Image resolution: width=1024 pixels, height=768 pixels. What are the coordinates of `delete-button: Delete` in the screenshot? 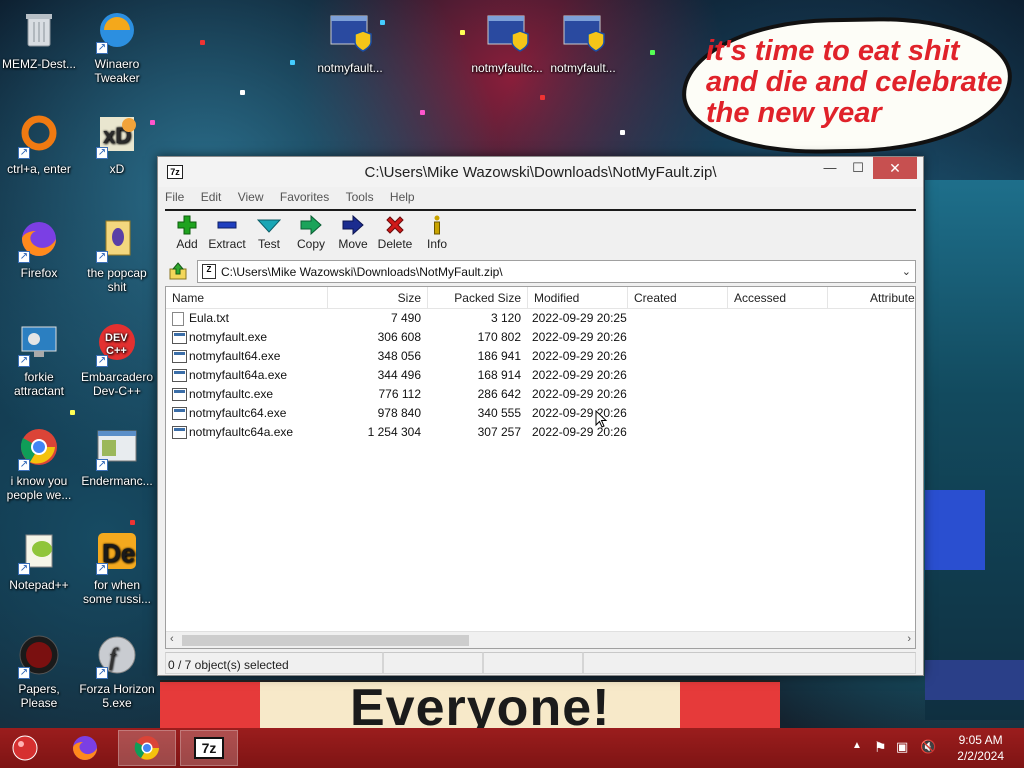 It's located at (395, 232).